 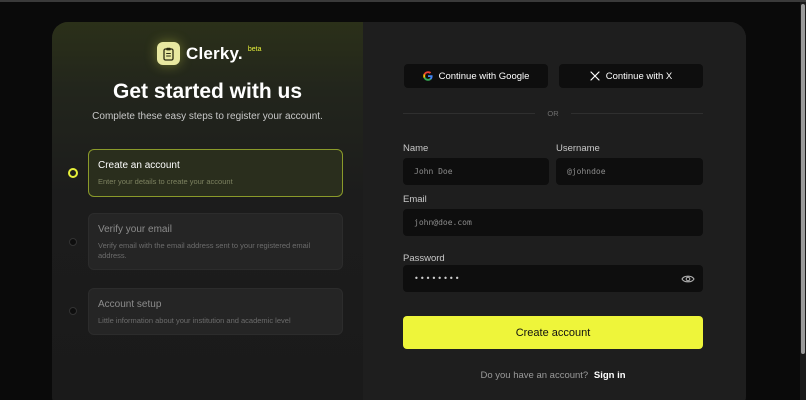 I want to click on scrollbar-thumb, so click(x=803, y=179).